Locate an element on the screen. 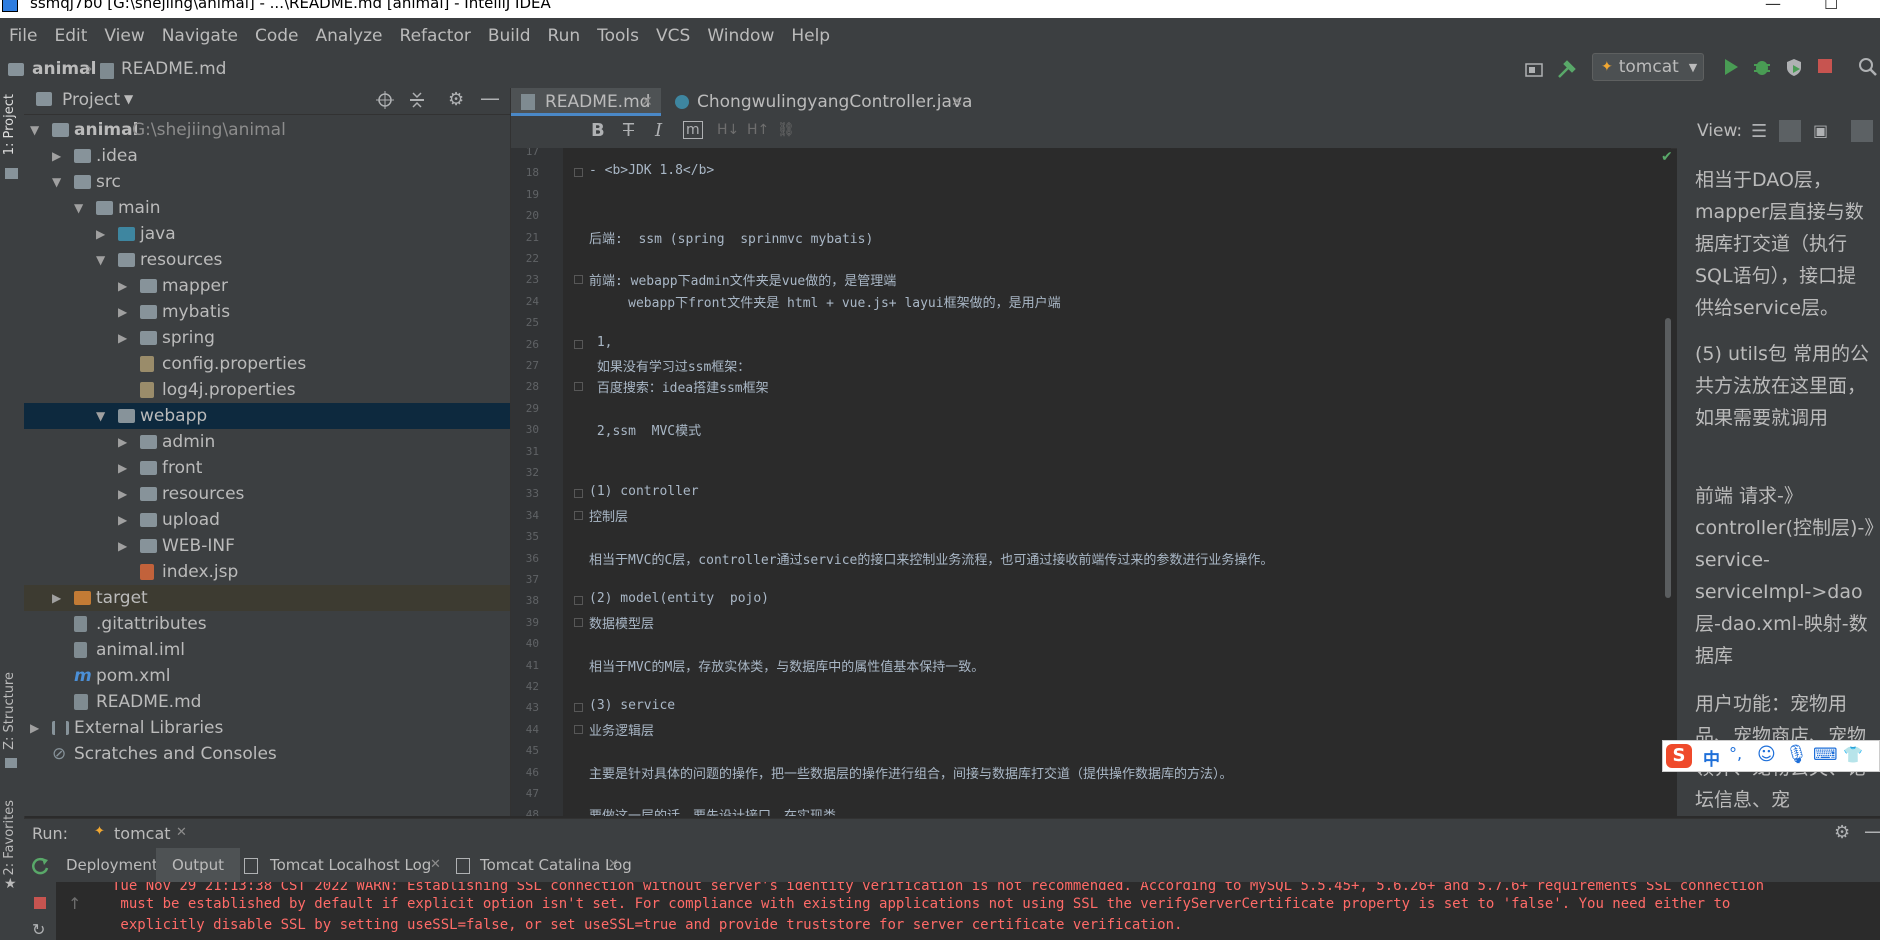  tree-item: ▼ src is located at coordinates (267, 182).